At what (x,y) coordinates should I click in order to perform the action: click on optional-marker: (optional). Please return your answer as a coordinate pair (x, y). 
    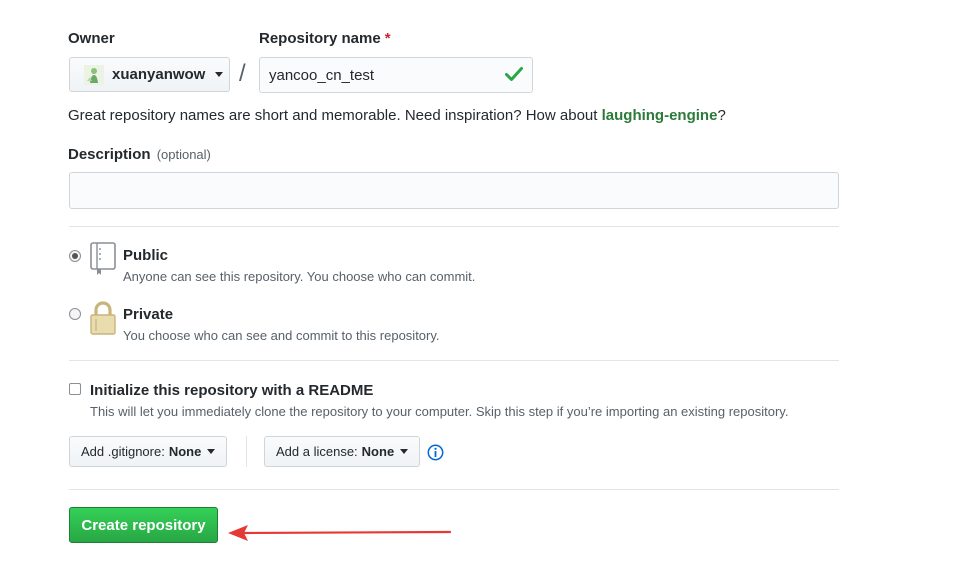
    Looking at the image, I should click on (183, 154).